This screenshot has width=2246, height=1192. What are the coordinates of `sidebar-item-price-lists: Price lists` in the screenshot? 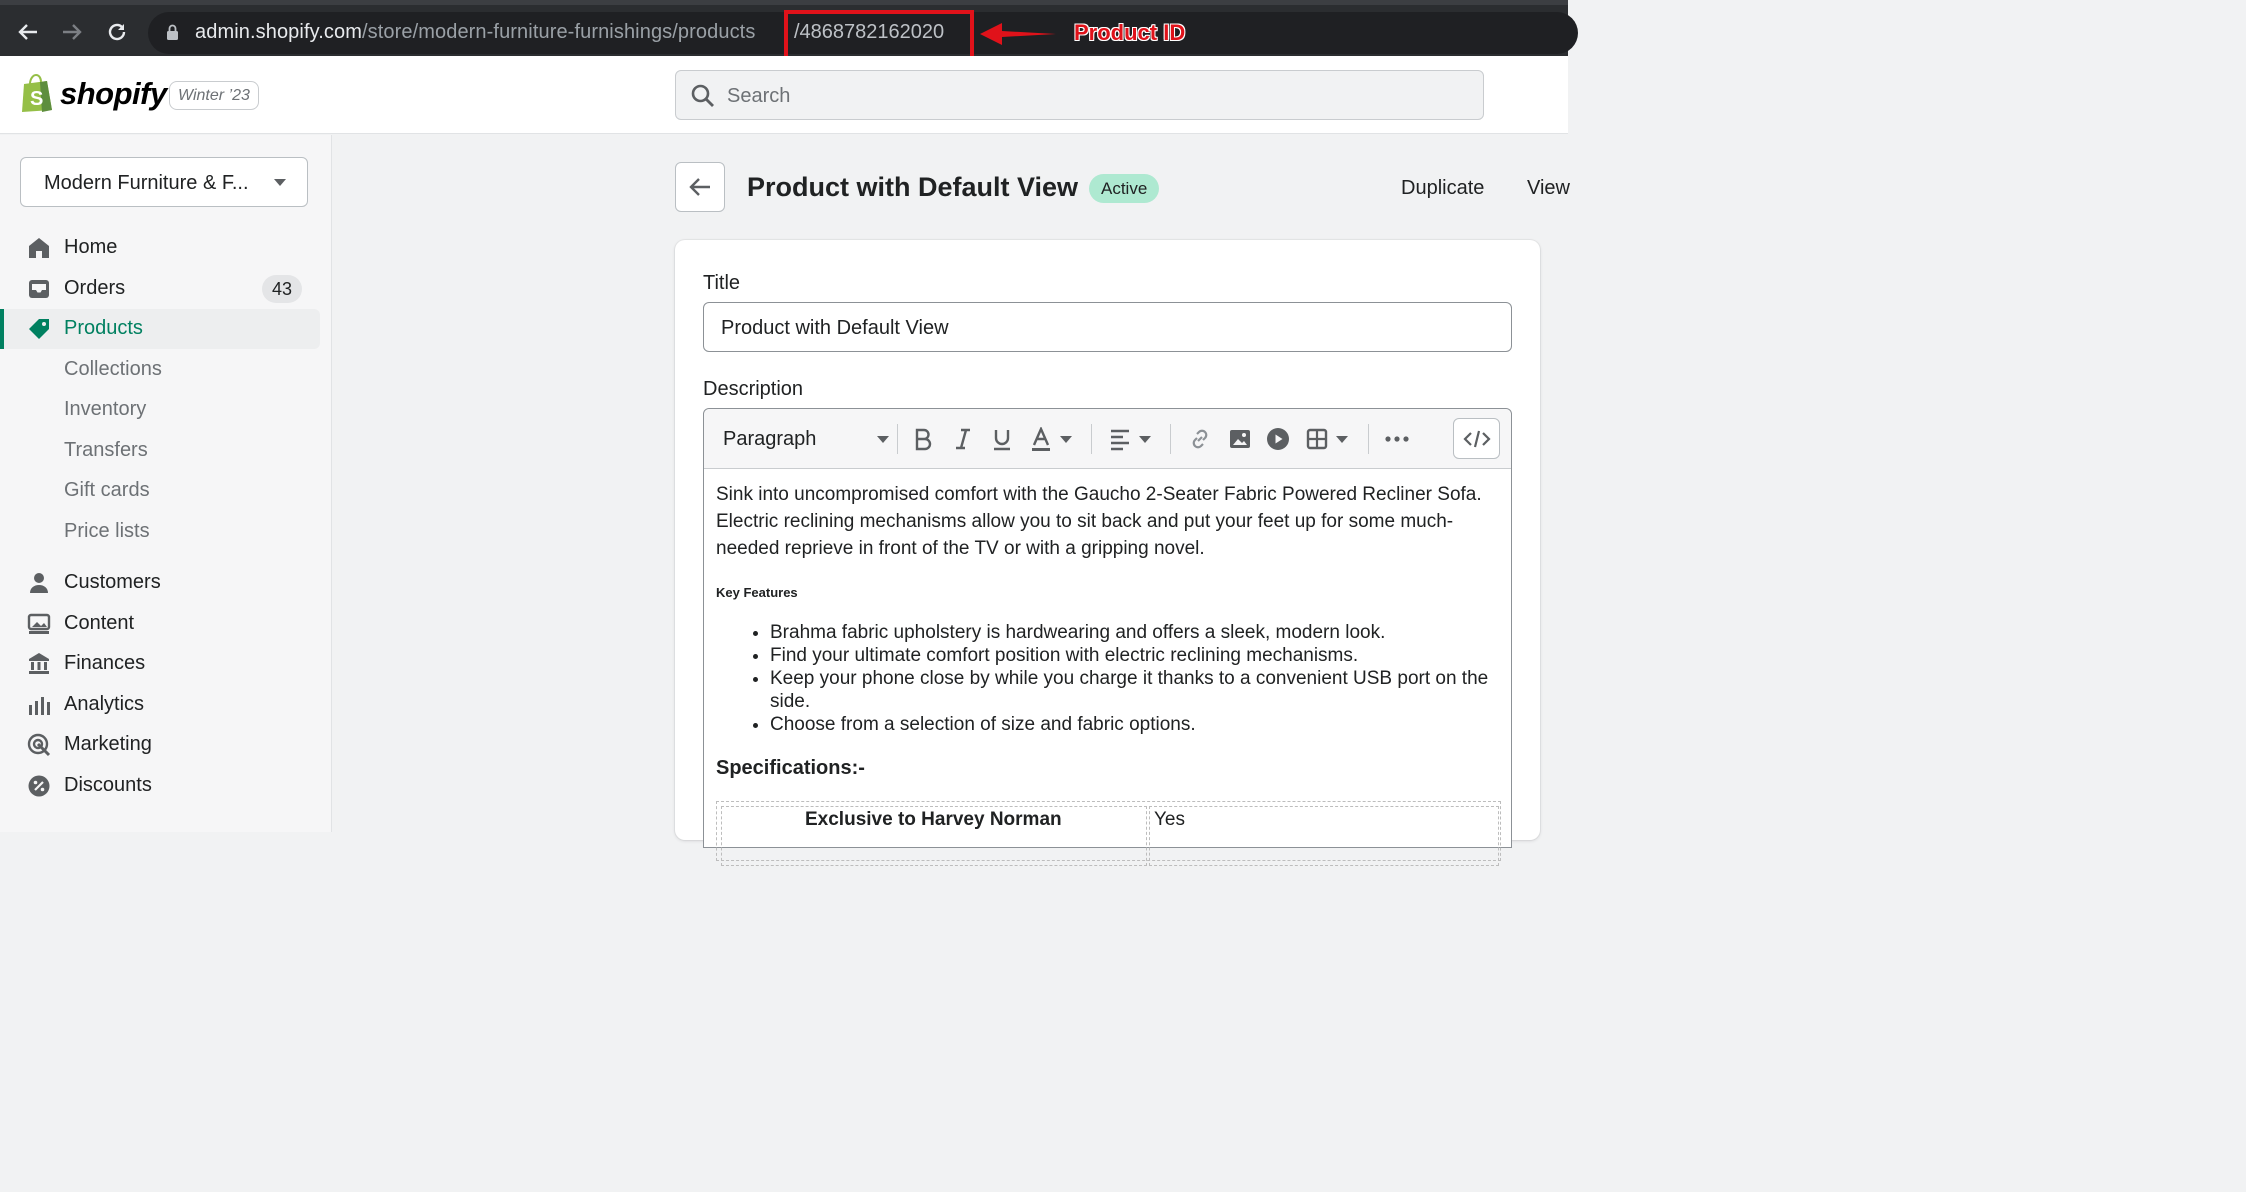 It's located at (160, 532).